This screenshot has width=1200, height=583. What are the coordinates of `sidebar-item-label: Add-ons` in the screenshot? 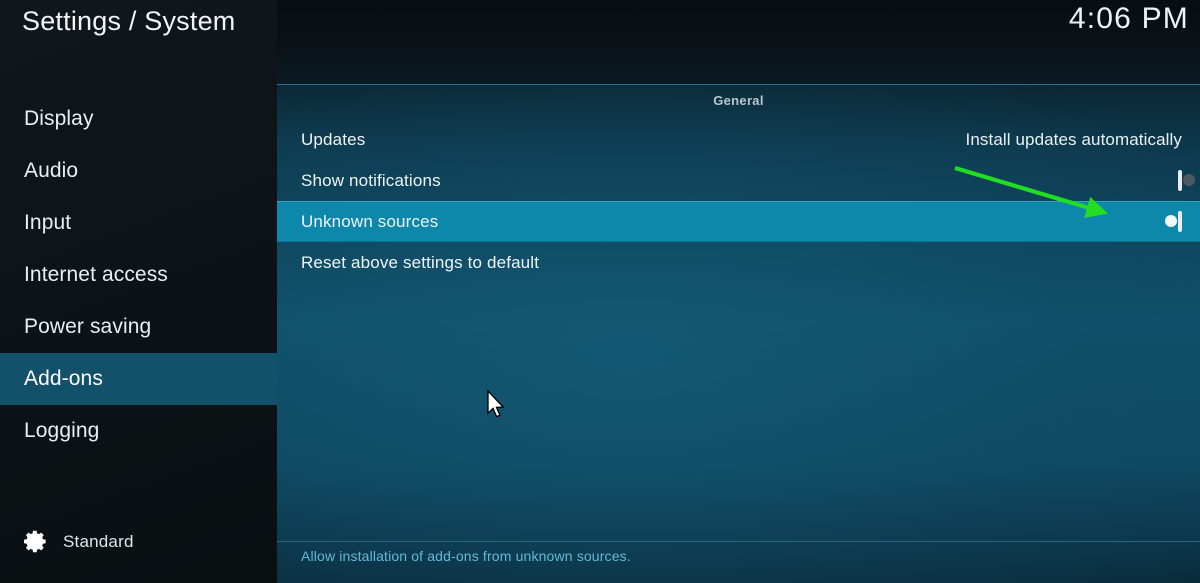 It's located at (63, 378).